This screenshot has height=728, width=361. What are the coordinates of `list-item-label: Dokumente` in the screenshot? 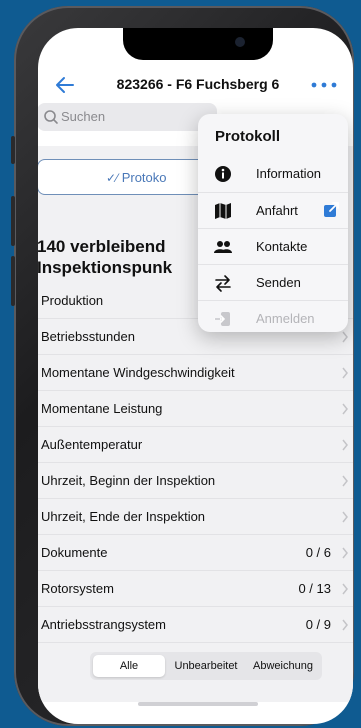 It's located at (74, 552).